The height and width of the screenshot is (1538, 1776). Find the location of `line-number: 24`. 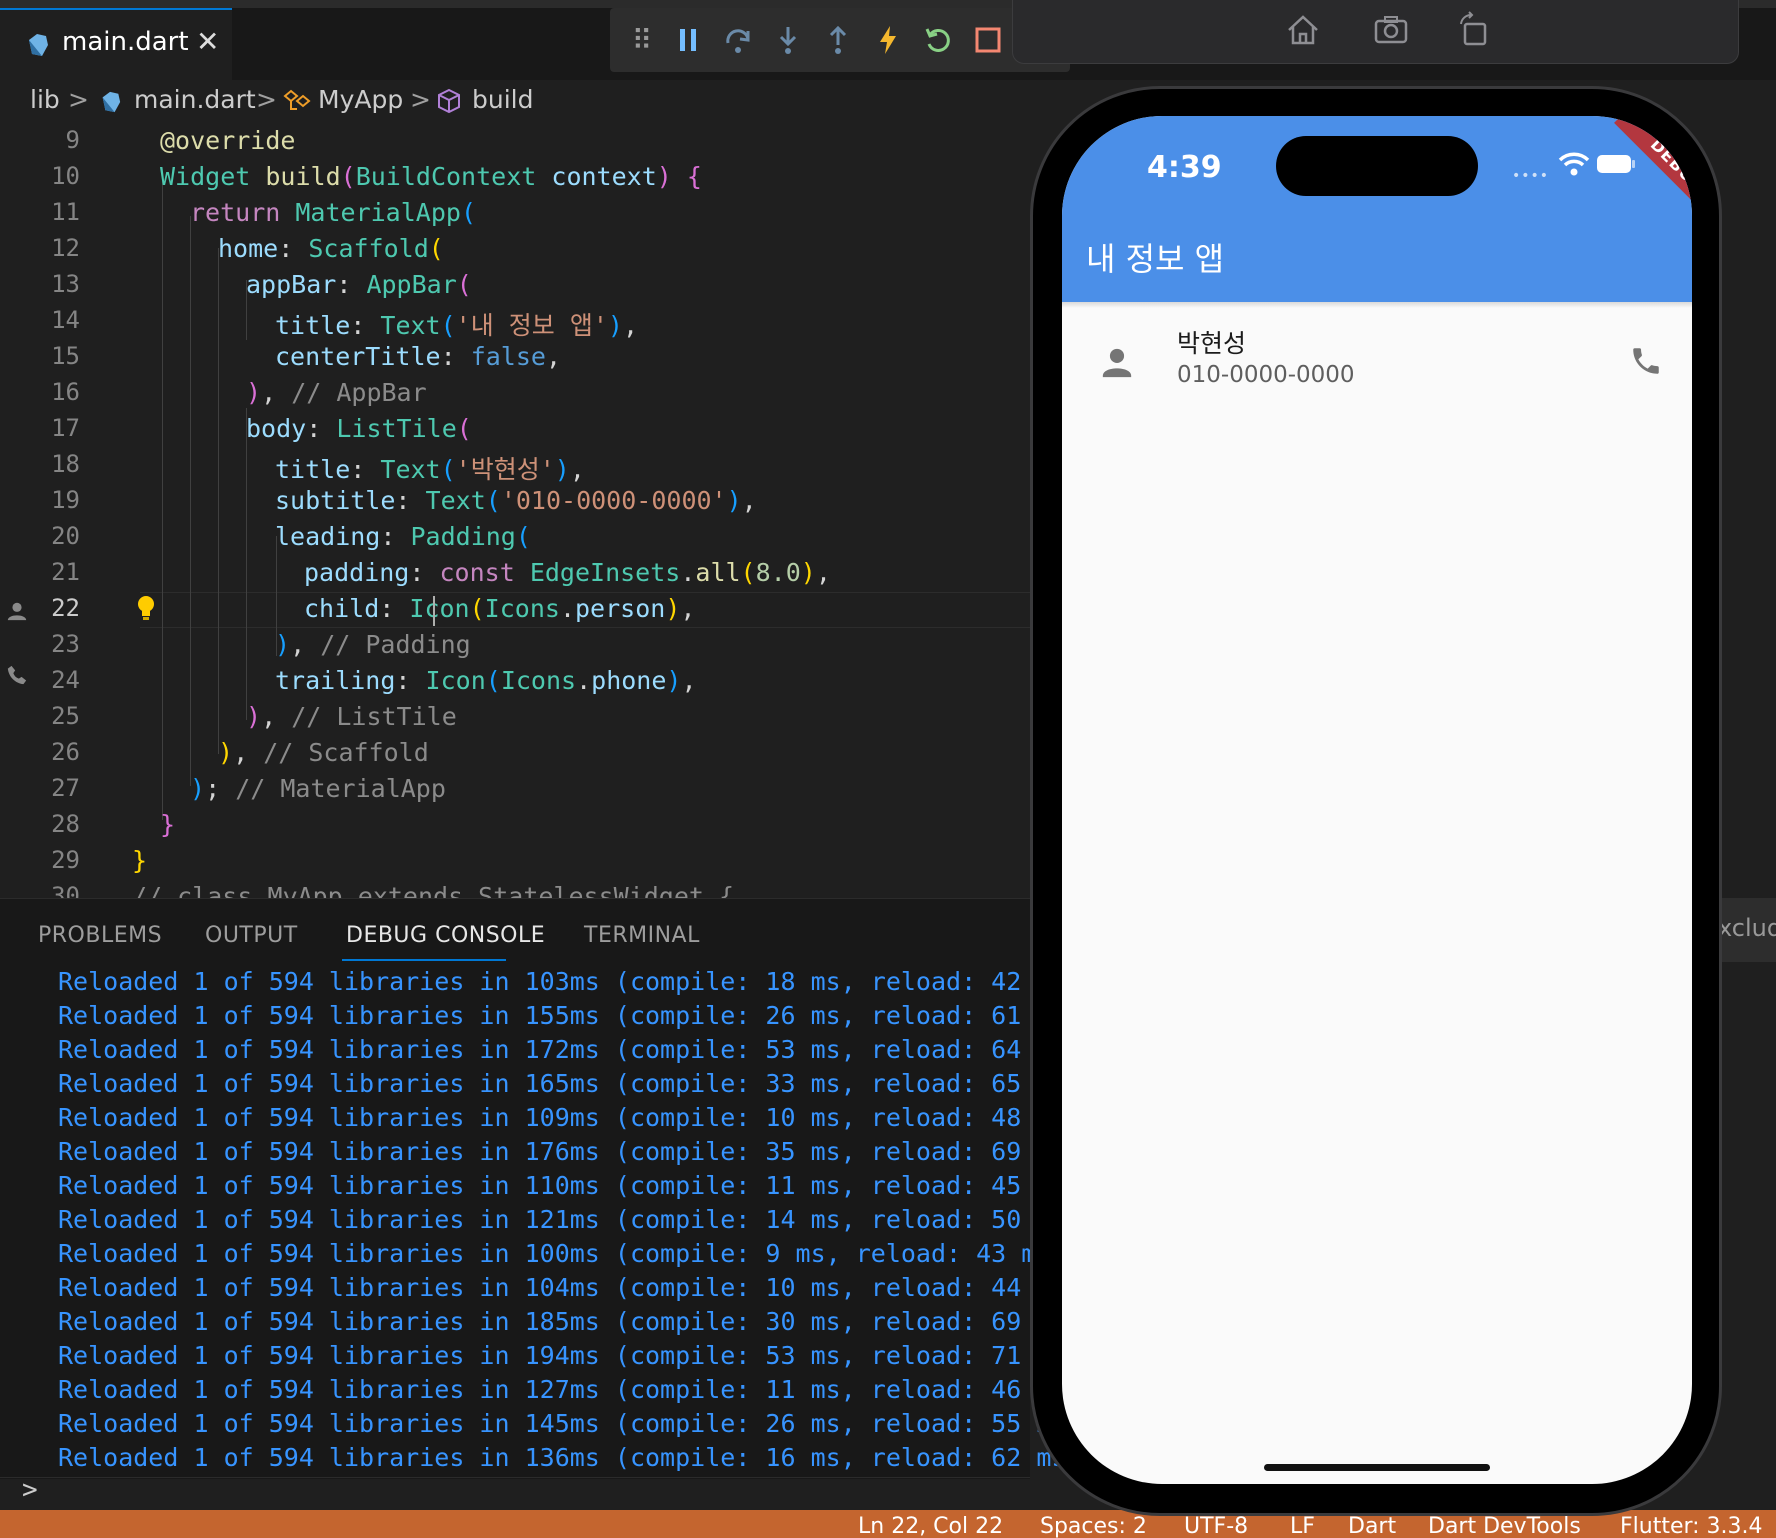

line-number: 24 is located at coordinates (65, 680).